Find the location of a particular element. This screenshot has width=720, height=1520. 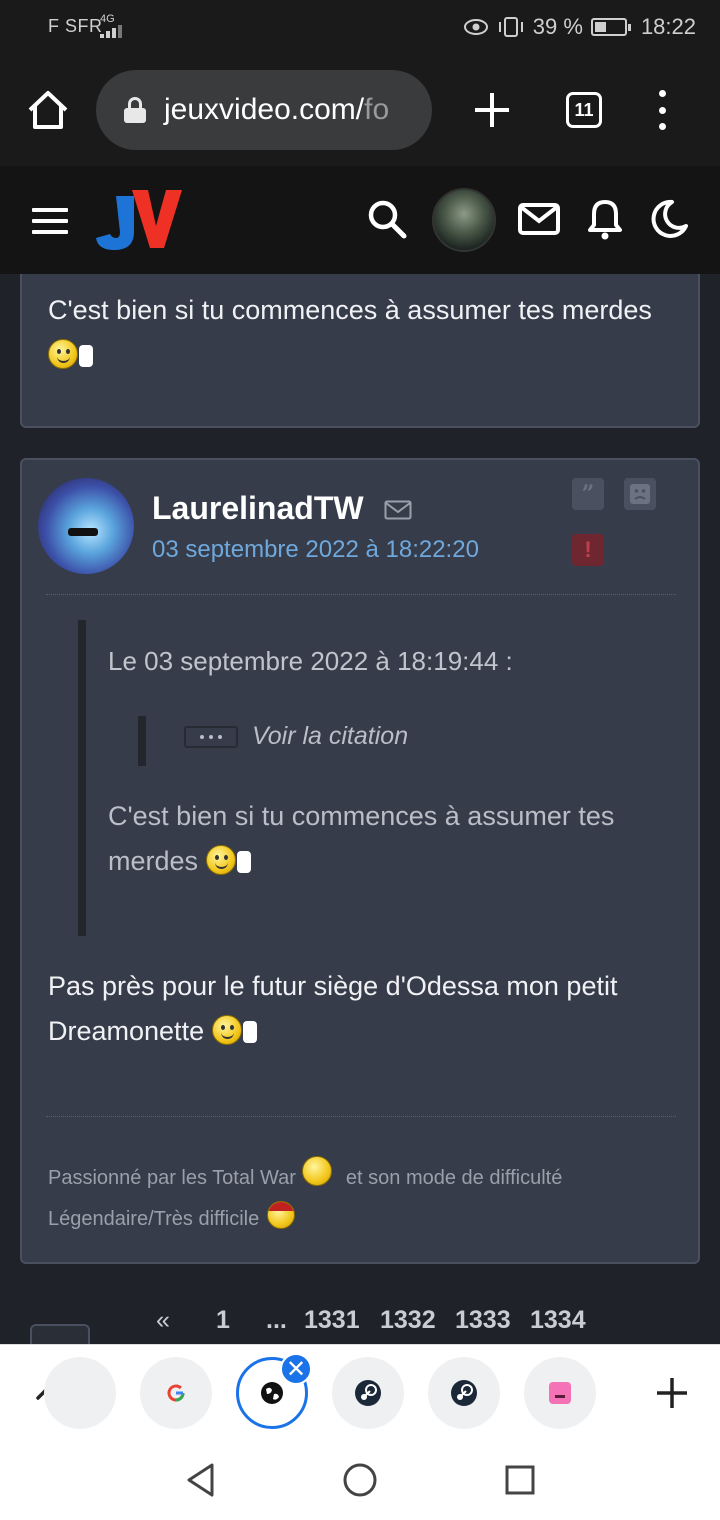

url-main: jeuxvideo.com/ is located at coordinates (264, 109).